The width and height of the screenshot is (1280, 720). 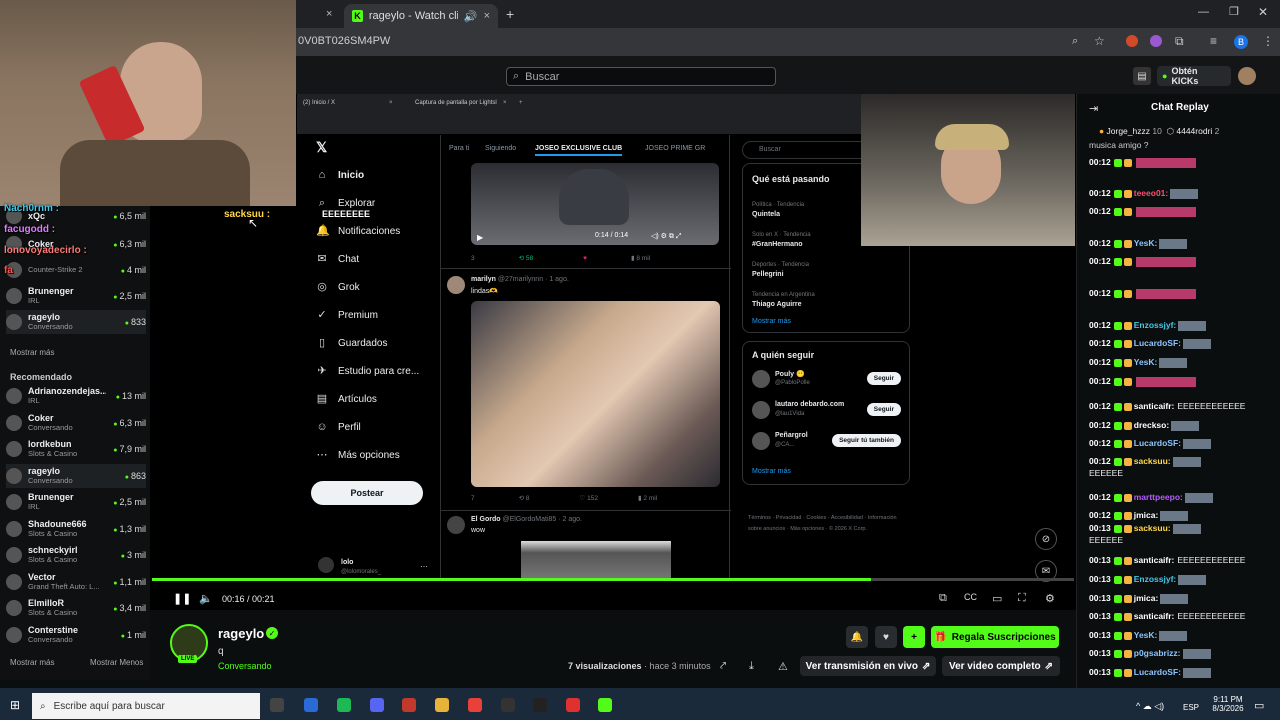 I want to click on gift-subscriptions-button: 🎁 Regala Suscripciones, so click(x=995, y=637).